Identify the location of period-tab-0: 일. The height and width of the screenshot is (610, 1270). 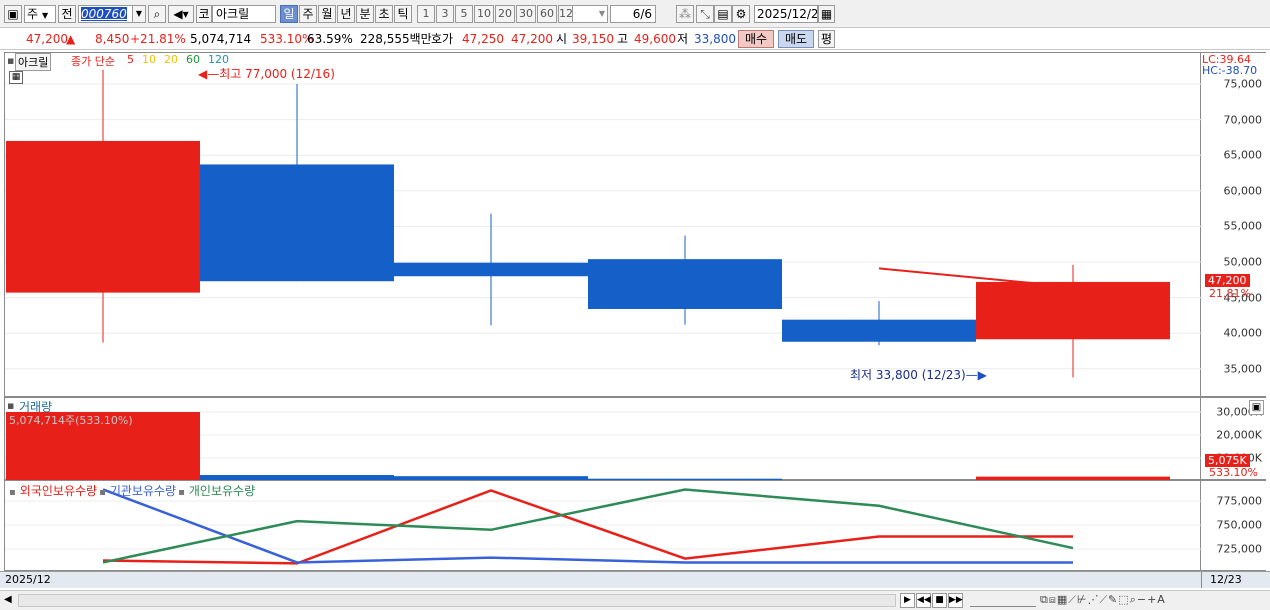
(289, 14).